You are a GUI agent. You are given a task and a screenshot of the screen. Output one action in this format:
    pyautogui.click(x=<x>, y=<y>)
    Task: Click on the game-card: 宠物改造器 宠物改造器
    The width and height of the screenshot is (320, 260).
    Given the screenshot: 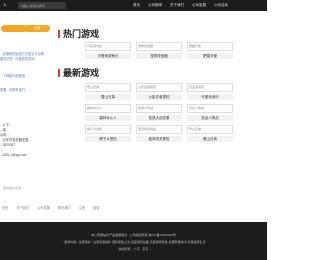 What is the action you would take?
    pyautogui.click(x=159, y=51)
    